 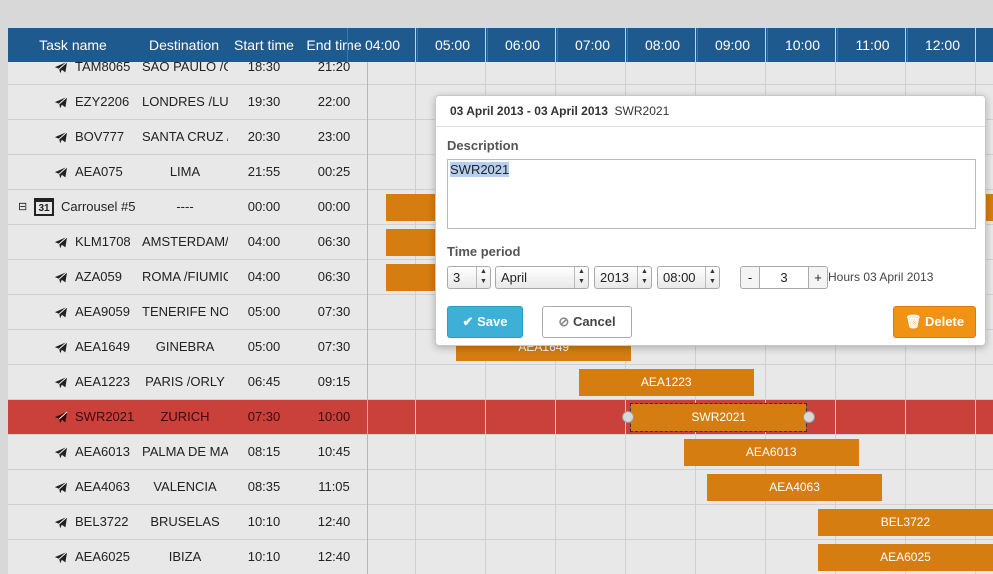 What do you see at coordinates (99, 171) in the screenshot?
I see `task-name-cell: AEA075` at bounding box center [99, 171].